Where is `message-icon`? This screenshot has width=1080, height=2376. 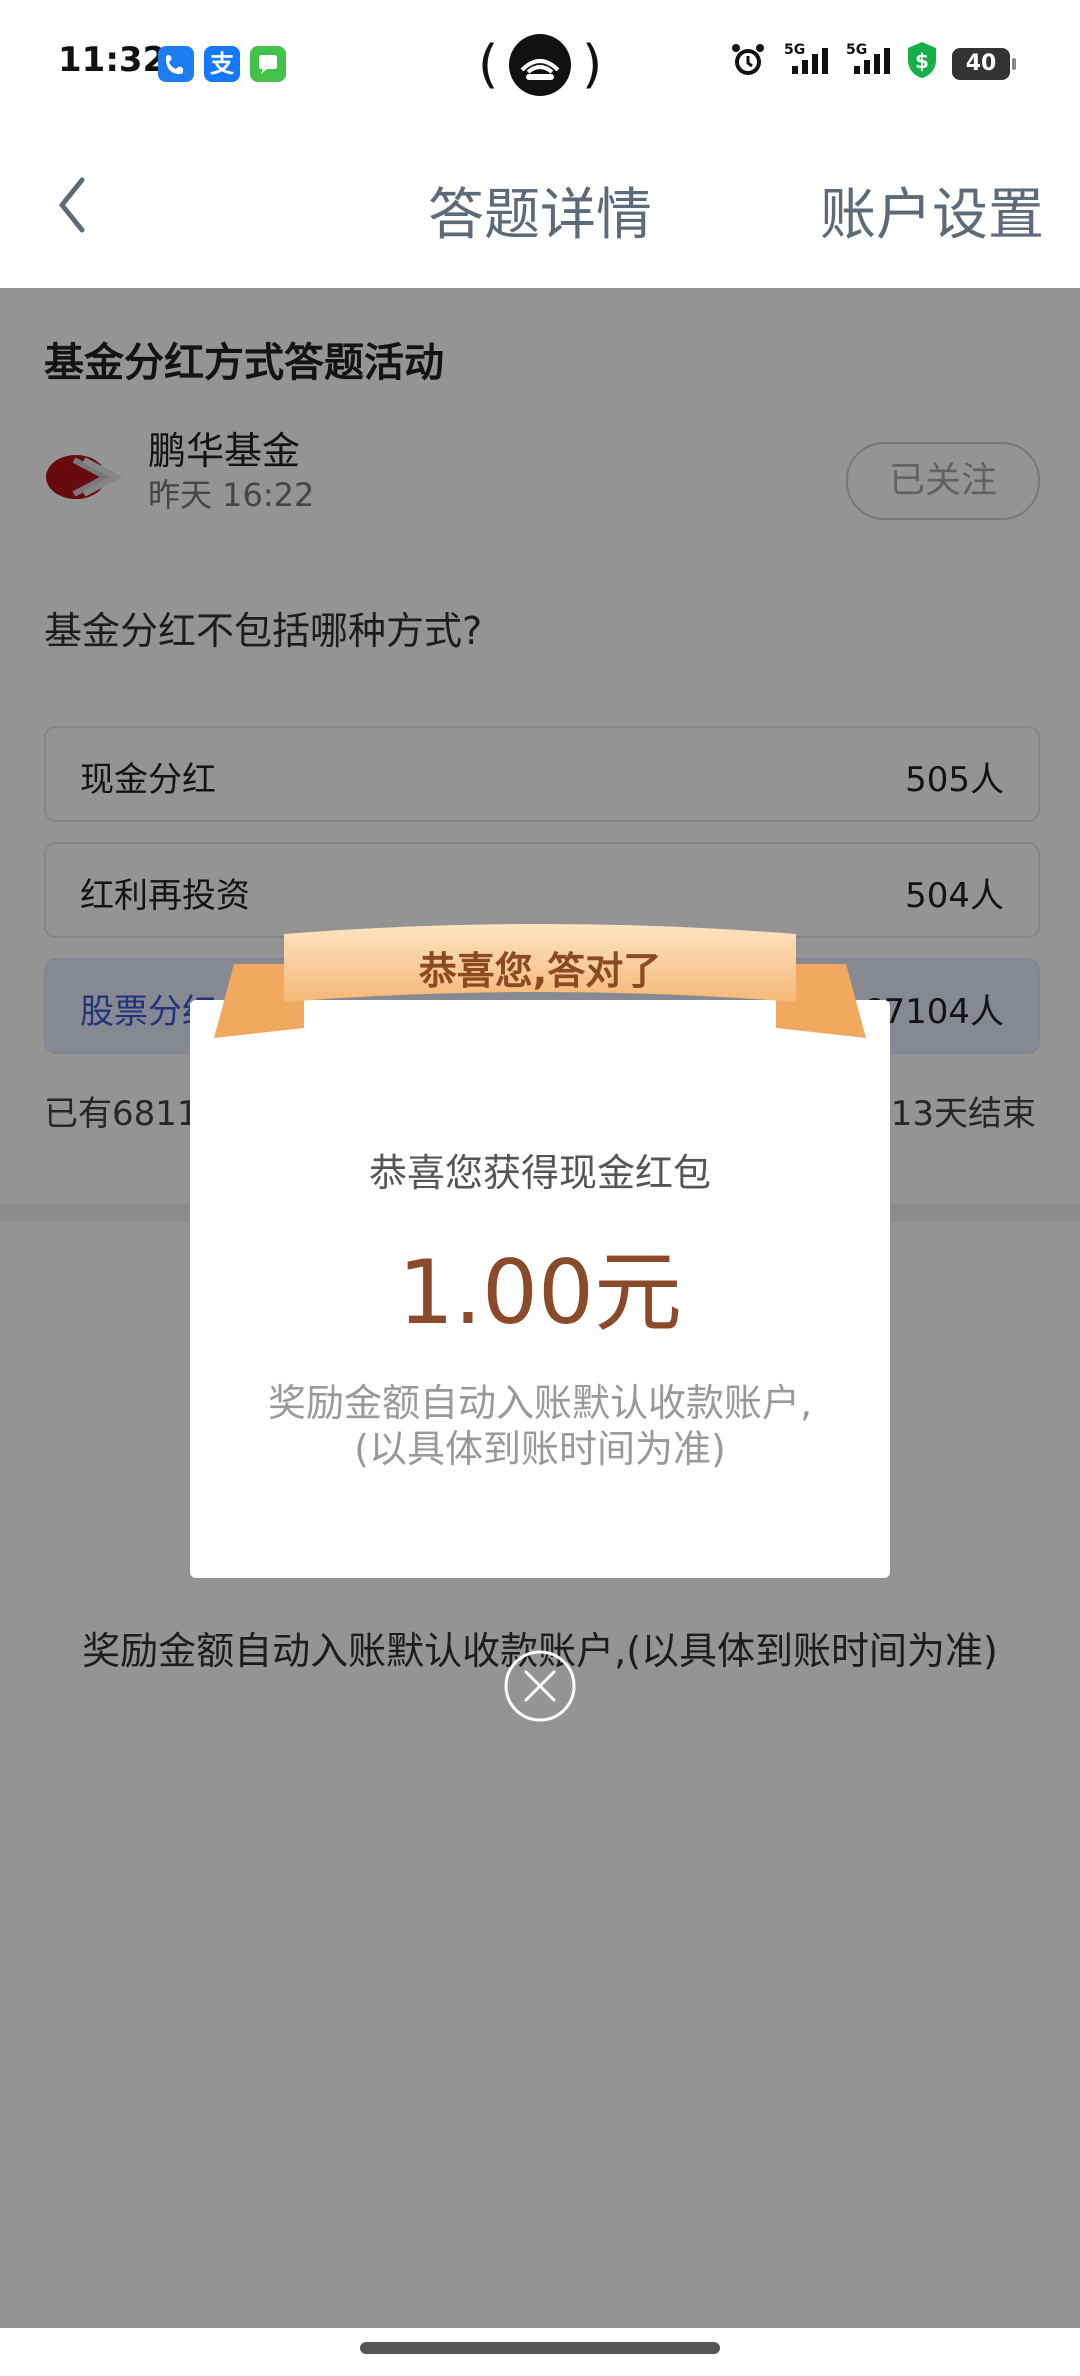 message-icon is located at coordinates (268, 64).